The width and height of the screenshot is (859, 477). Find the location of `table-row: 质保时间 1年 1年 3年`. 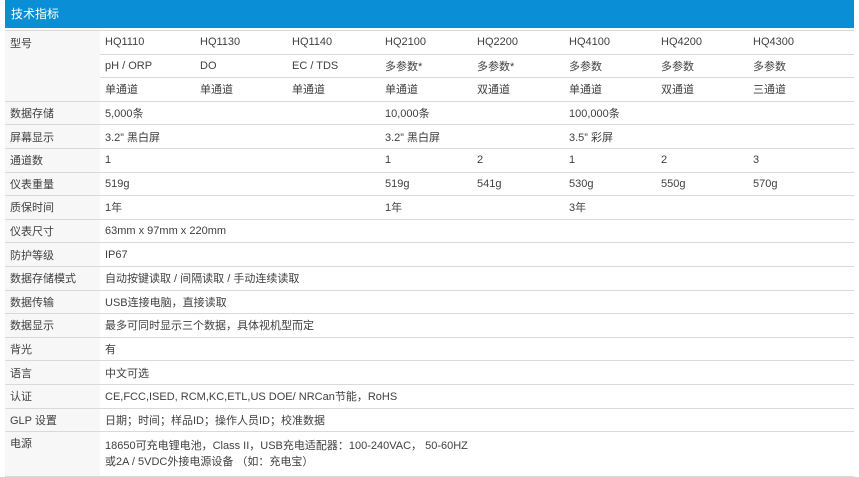

table-row: 质保时间 1年 1年 3年 is located at coordinates (429, 207).